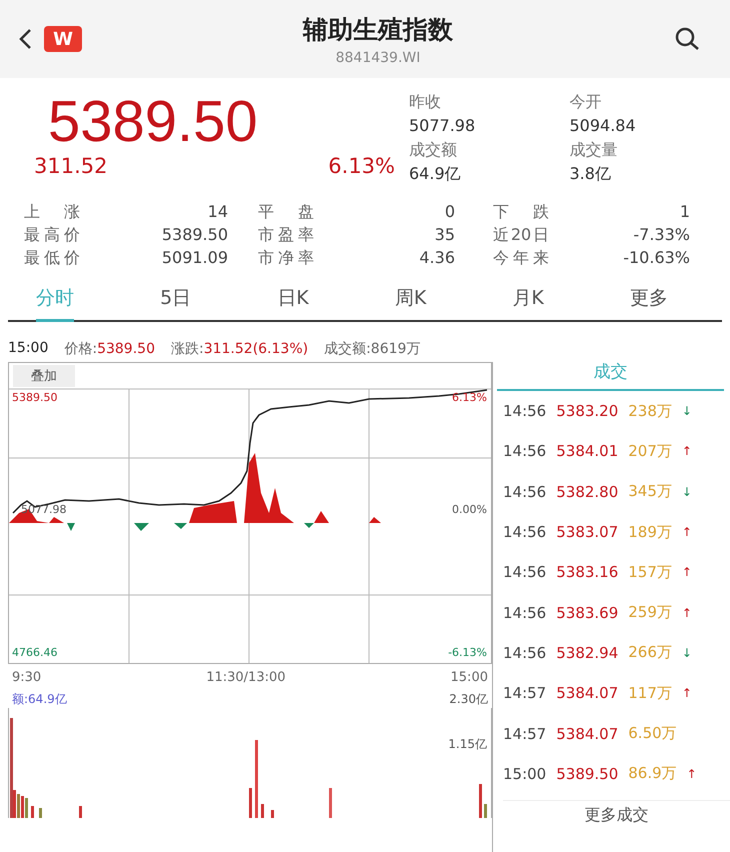  What do you see at coordinates (52, 258) in the screenshot?
I see `stat-label: 最低价` at bounding box center [52, 258].